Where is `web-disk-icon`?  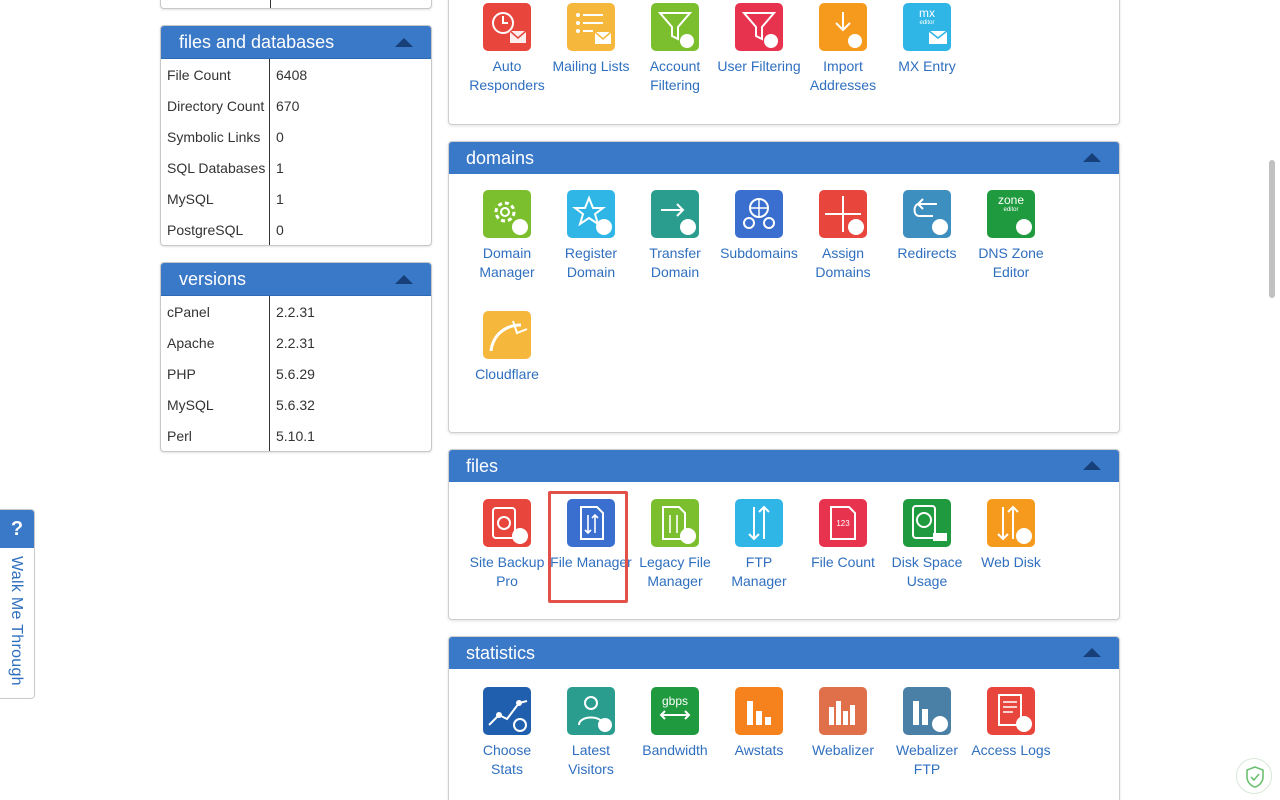 web-disk-icon is located at coordinates (1011, 523).